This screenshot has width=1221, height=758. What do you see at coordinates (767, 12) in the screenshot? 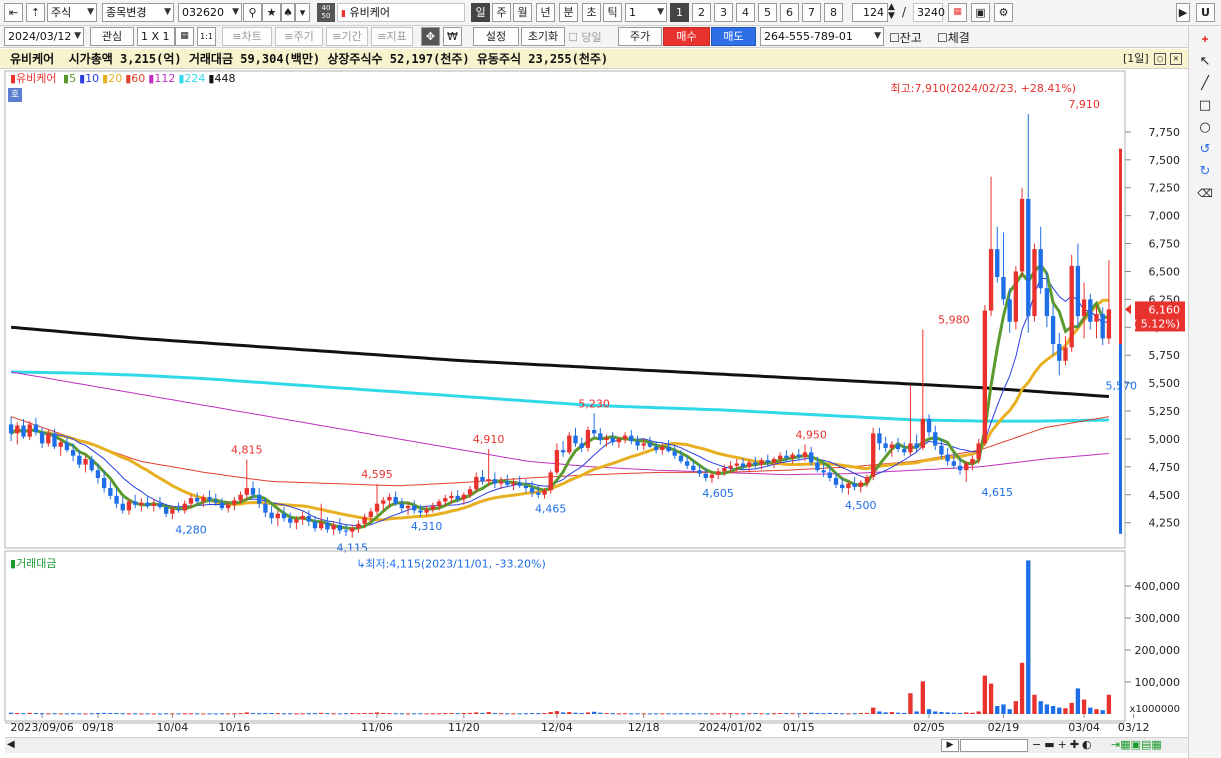
I see `layout-5: 5` at bounding box center [767, 12].